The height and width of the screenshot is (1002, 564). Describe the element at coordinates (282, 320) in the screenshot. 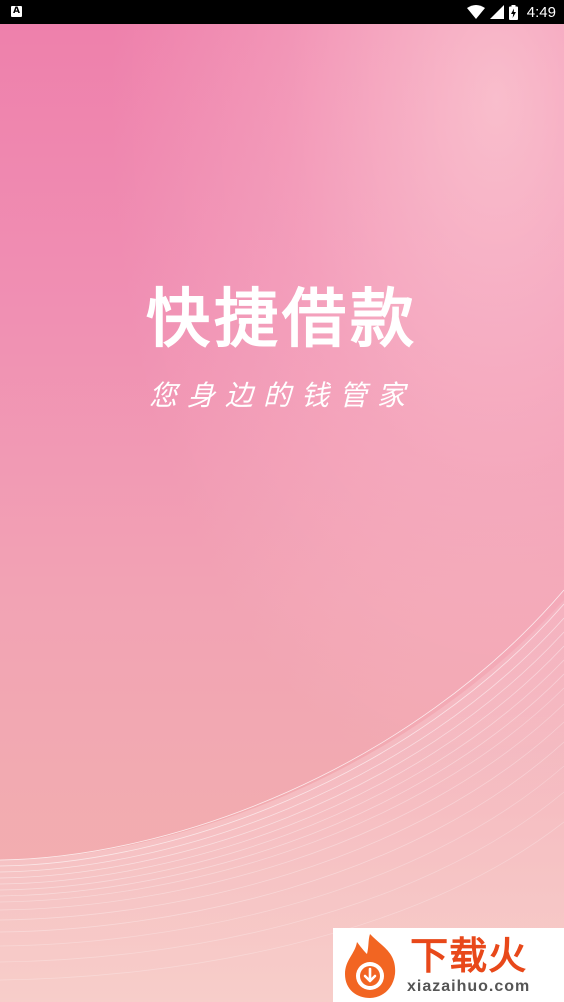

I see `app-title: 快捷借款` at that location.